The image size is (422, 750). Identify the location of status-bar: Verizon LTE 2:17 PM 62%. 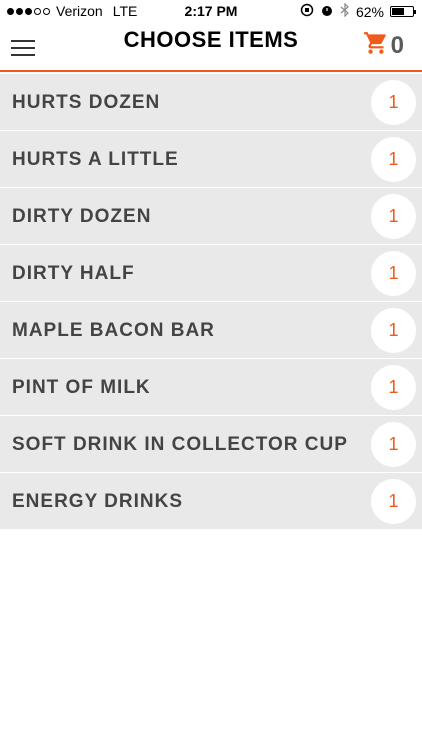
(211, 12).